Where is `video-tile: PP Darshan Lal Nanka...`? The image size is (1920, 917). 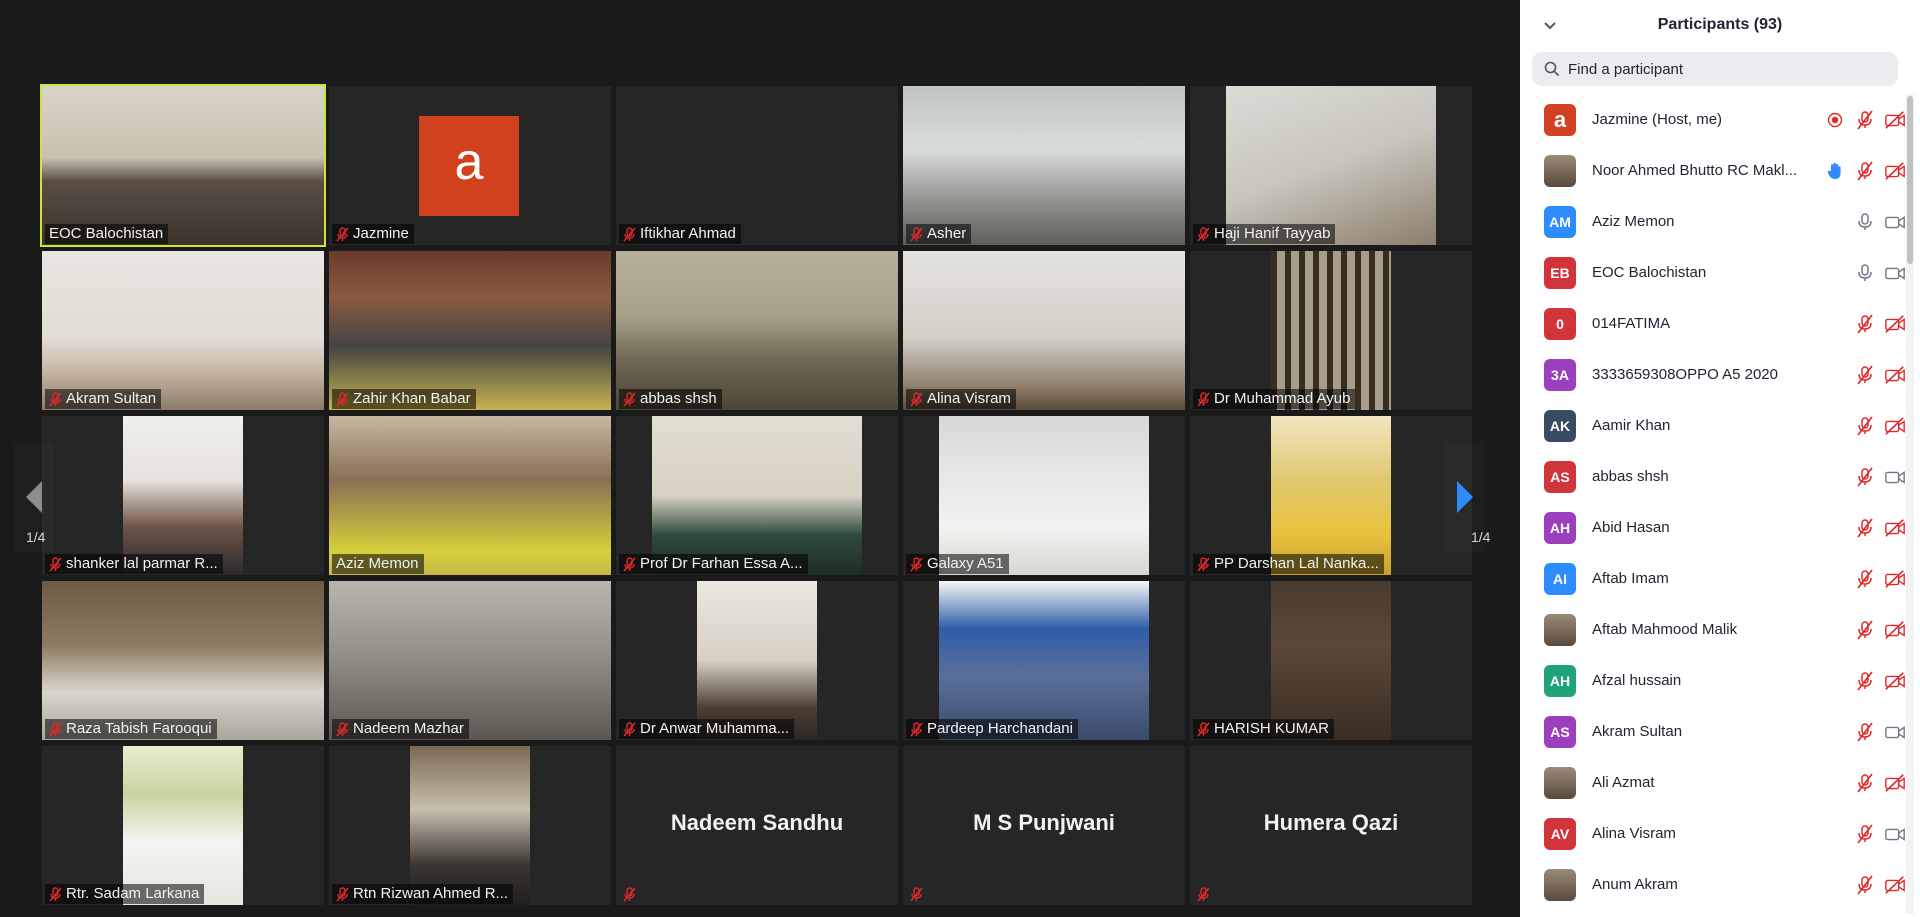 video-tile: PP Darshan Lal Nanka... is located at coordinates (1331, 495).